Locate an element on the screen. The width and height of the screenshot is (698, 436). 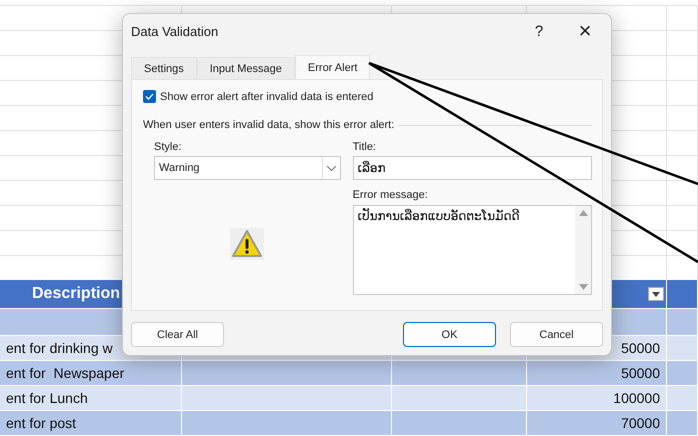
cancel-button: Cancel is located at coordinates (556, 334).